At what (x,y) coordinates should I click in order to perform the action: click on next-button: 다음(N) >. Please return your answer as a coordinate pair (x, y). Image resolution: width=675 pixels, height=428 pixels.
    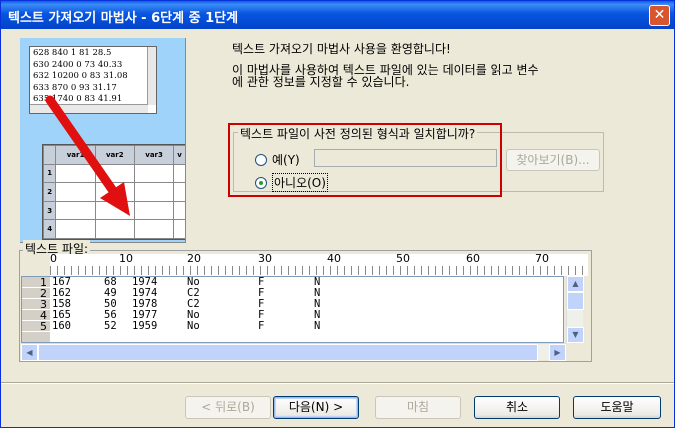
    Looking at the image, I should click on (316, 407).